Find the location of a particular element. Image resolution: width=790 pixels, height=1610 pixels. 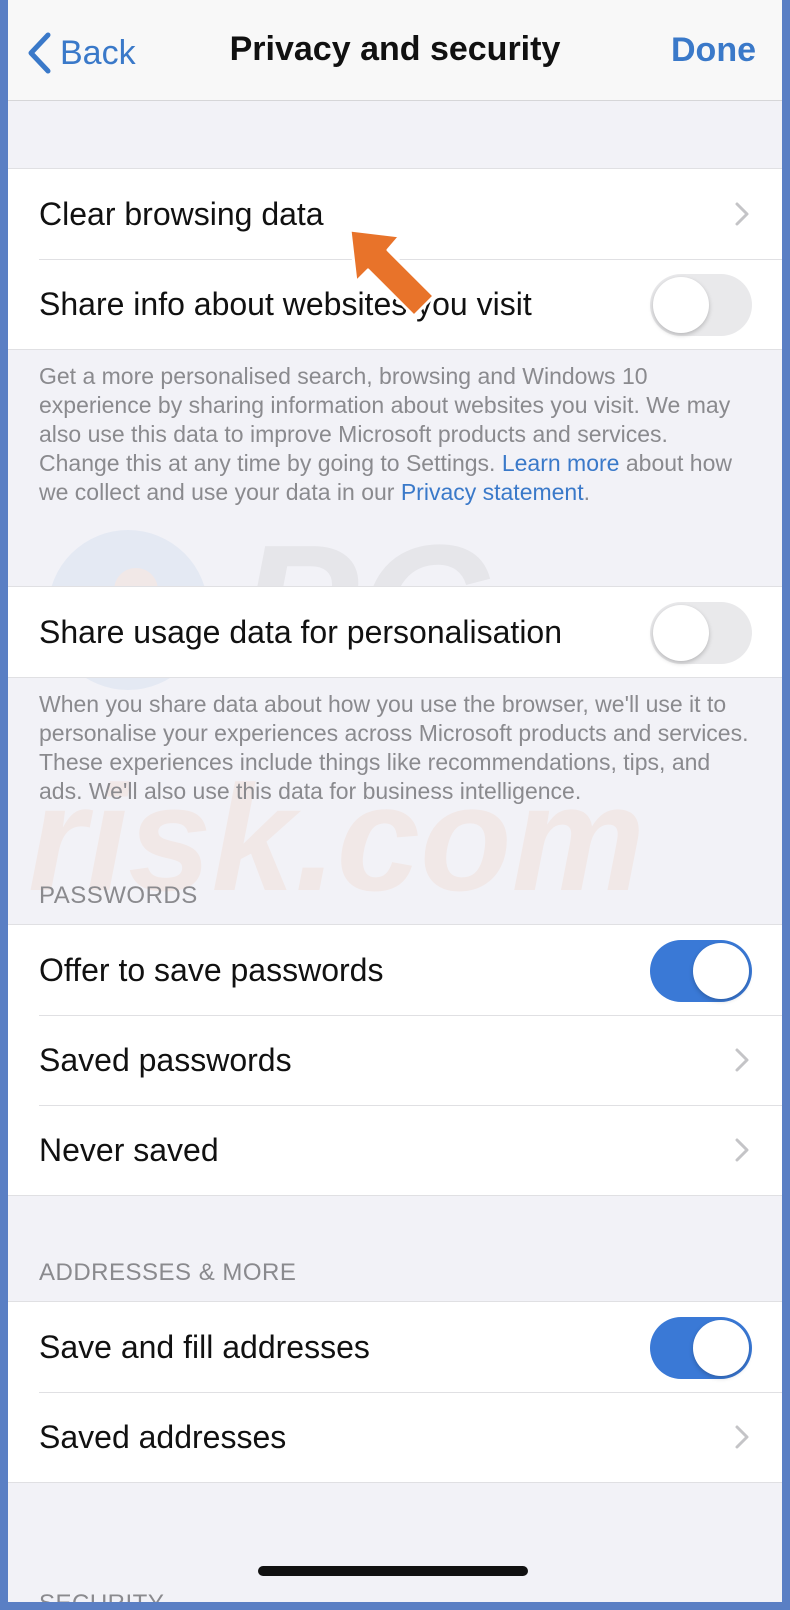

description-end: . is located at coordinates (587, 492).